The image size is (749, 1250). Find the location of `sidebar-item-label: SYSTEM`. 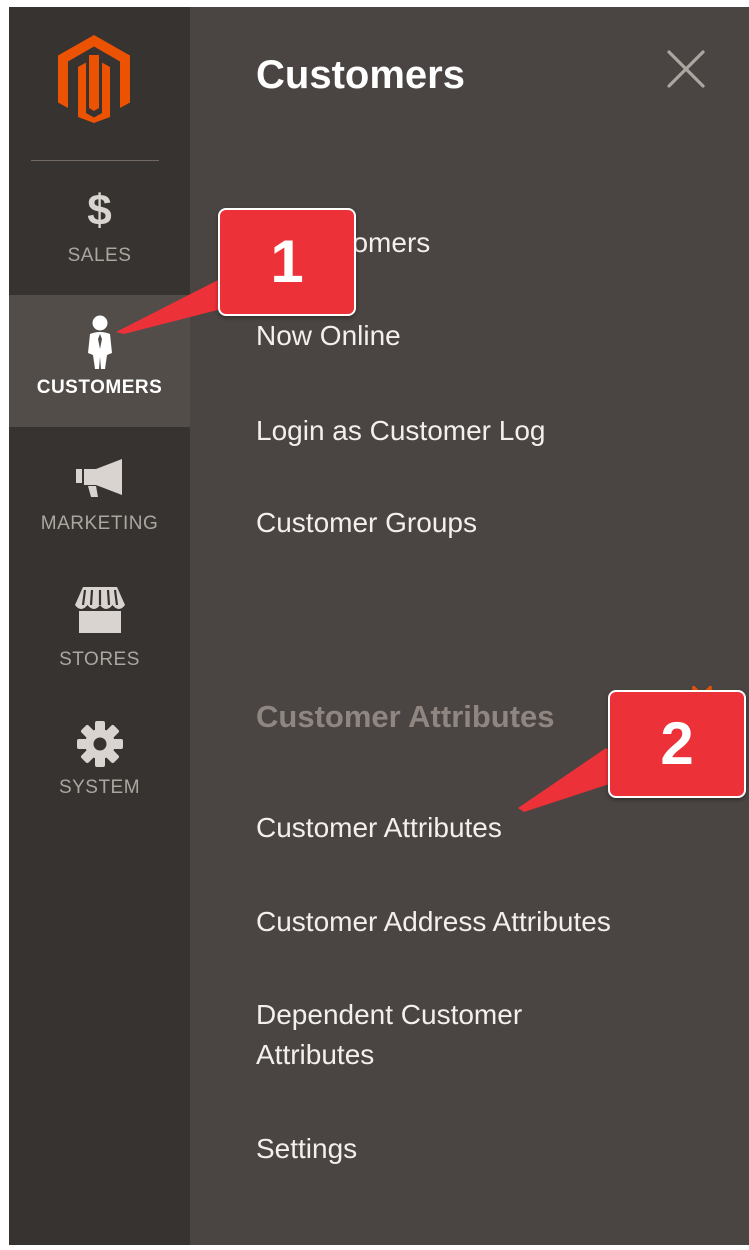

sidebar-item-label: SYSTEM is located at coordinates (99, 787).